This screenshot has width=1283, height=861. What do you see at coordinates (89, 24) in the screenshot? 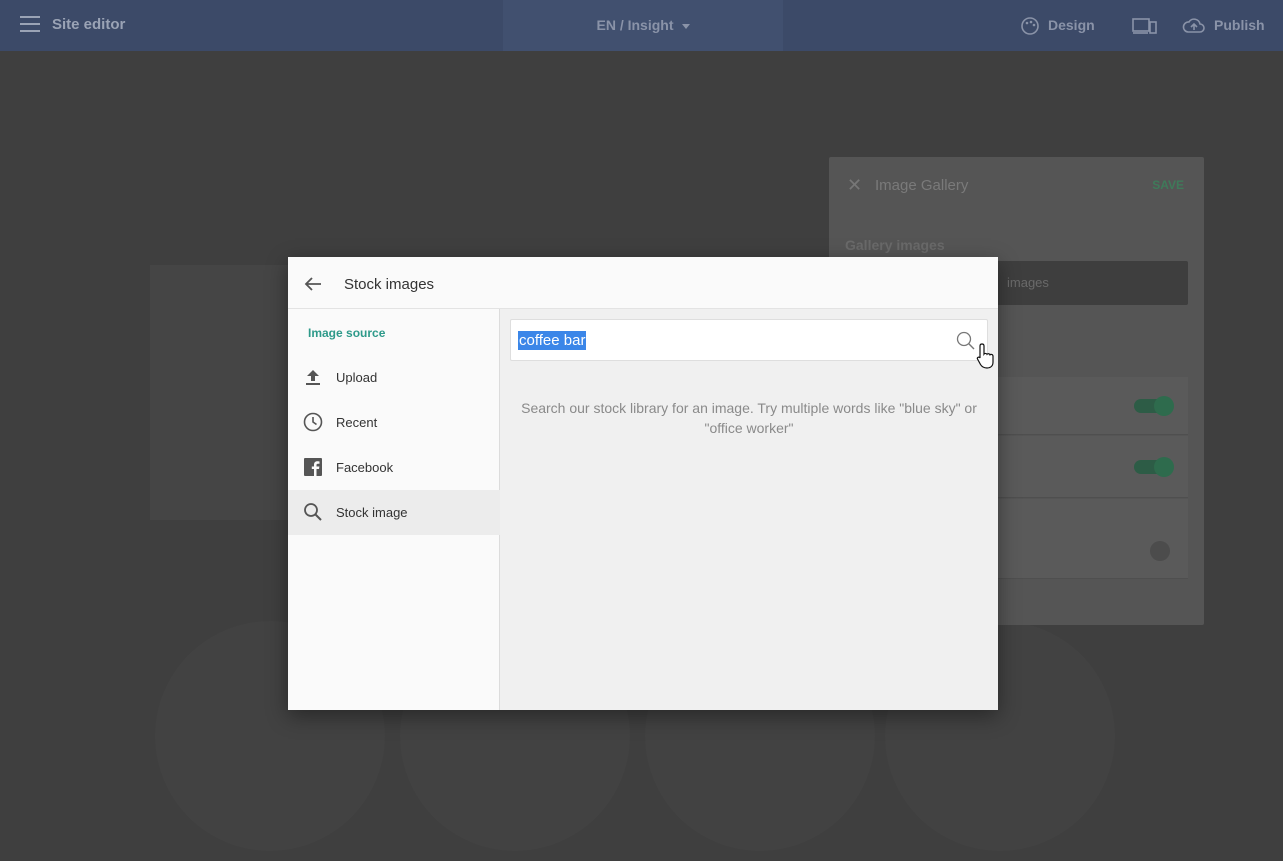
I see `app-title: Site editor` at bounding box center [89, 24].